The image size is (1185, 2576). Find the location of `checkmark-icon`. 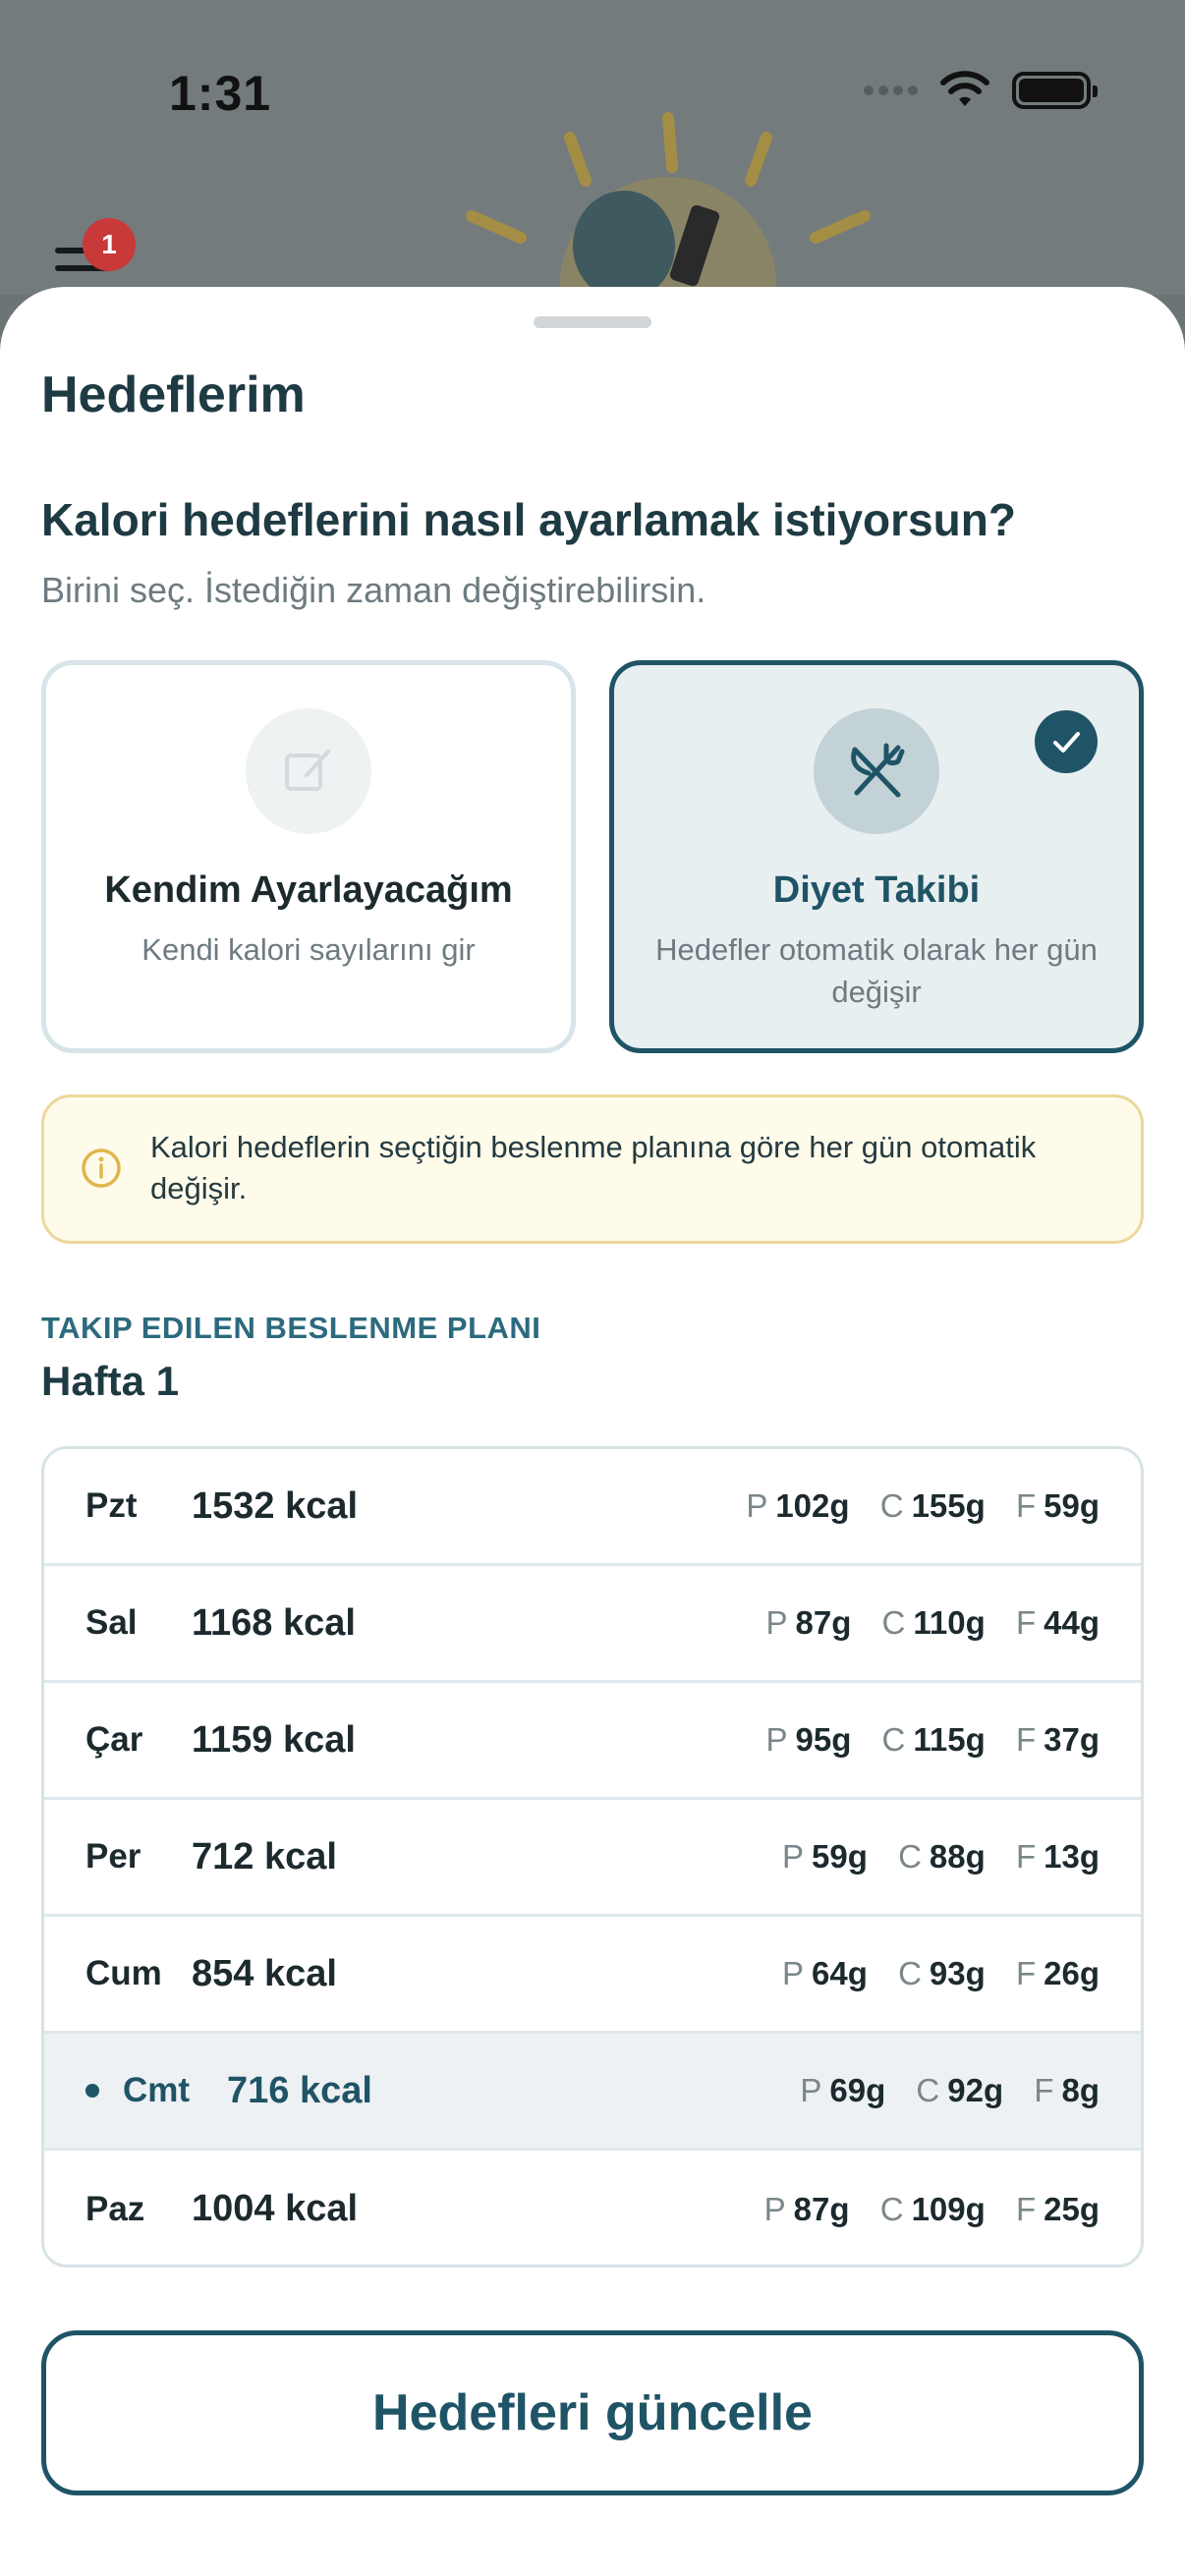

checkmark-icon is located at coordinates (1067, 741).